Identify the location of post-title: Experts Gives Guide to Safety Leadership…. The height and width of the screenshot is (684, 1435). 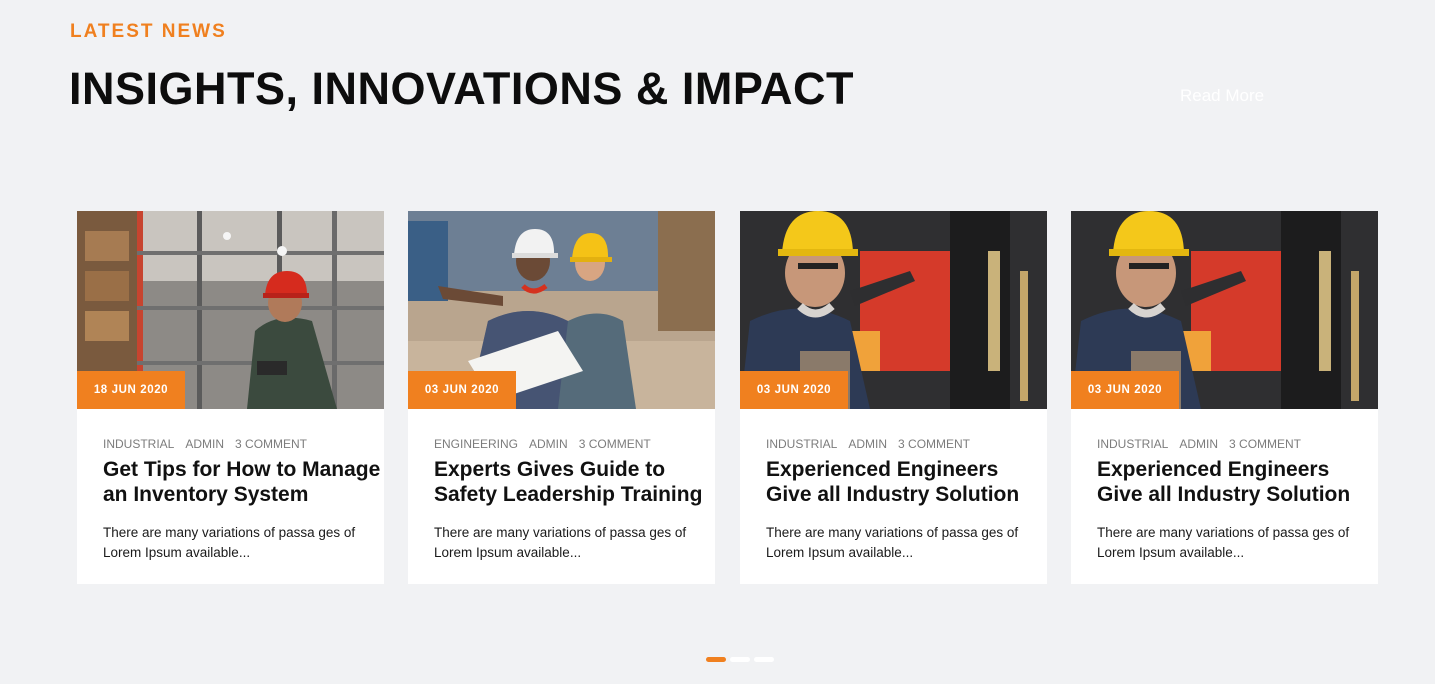
(573, 482).